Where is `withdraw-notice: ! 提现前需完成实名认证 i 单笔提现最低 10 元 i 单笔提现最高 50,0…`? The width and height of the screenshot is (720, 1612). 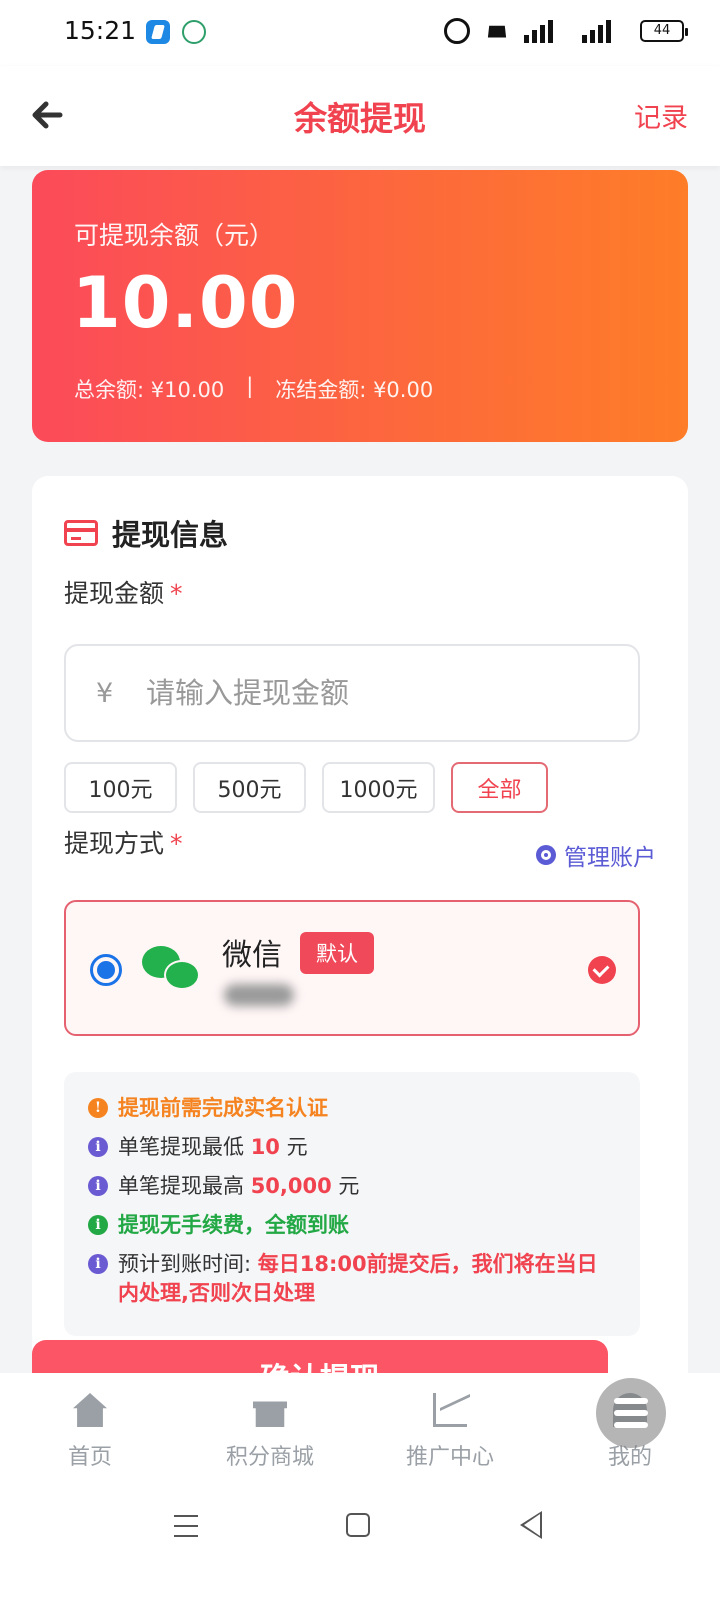 withdraw-notice: ! 提现前需完成实名认证 i 单笔提现最低 10 元 i 单笔提现最高 50,0… is located at coordinates (352, 1204).